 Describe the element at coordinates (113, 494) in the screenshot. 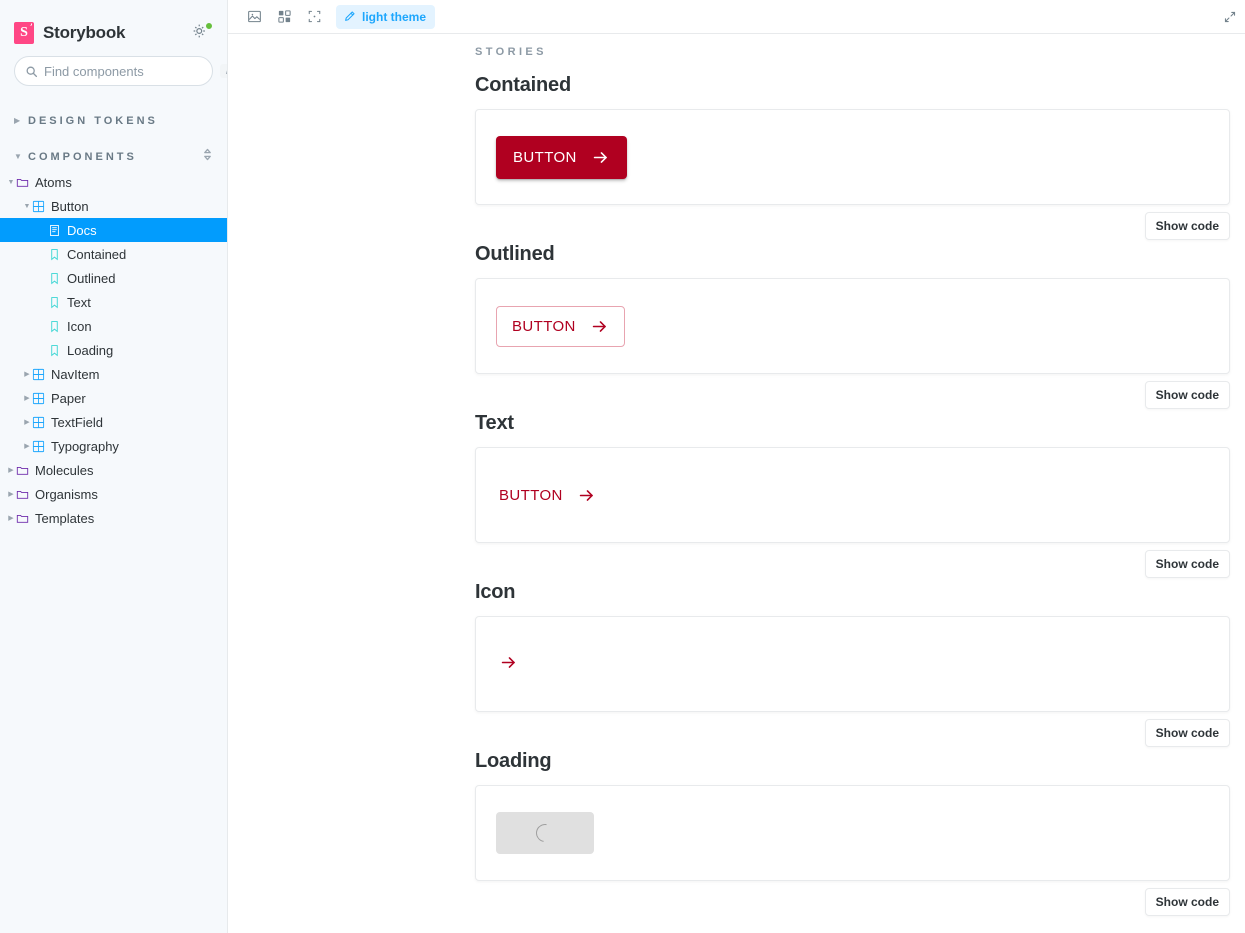

I see `sidebar-item-organisms: ▶ Organisms` at that location.